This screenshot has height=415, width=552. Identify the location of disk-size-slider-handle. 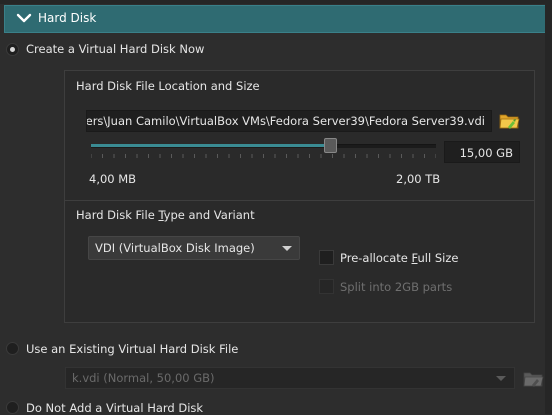
(330, 145).